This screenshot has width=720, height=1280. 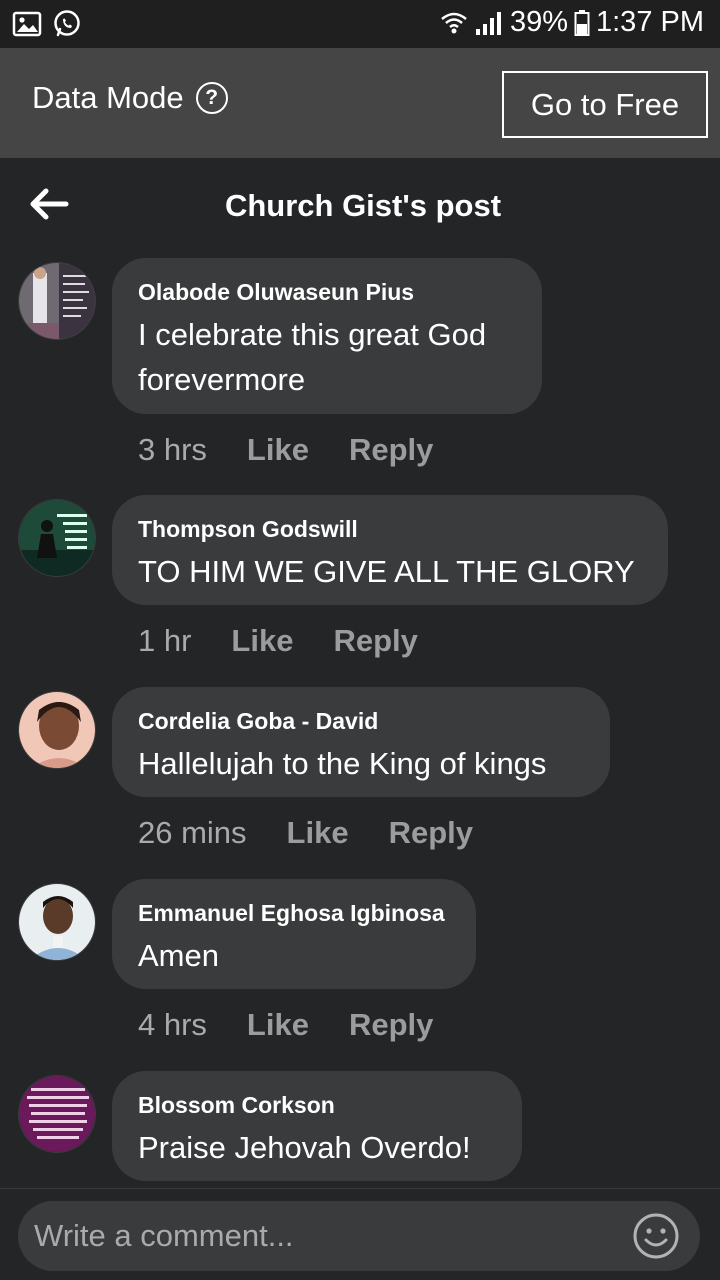 I want to click on comment-author: Cordelia Goba - David, so click(x=361, y=721).